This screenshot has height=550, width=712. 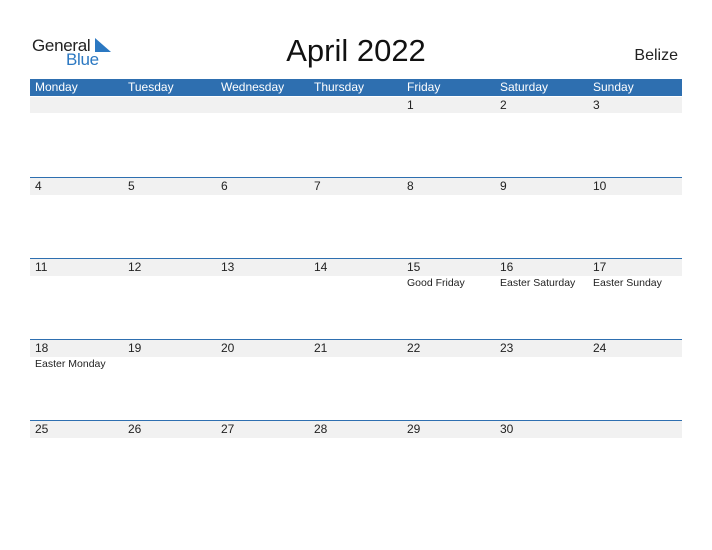 What do you see at coordinates (76, 461) in the screenshot?
I see `day-cell: 25` at bounding box center [76, 461].